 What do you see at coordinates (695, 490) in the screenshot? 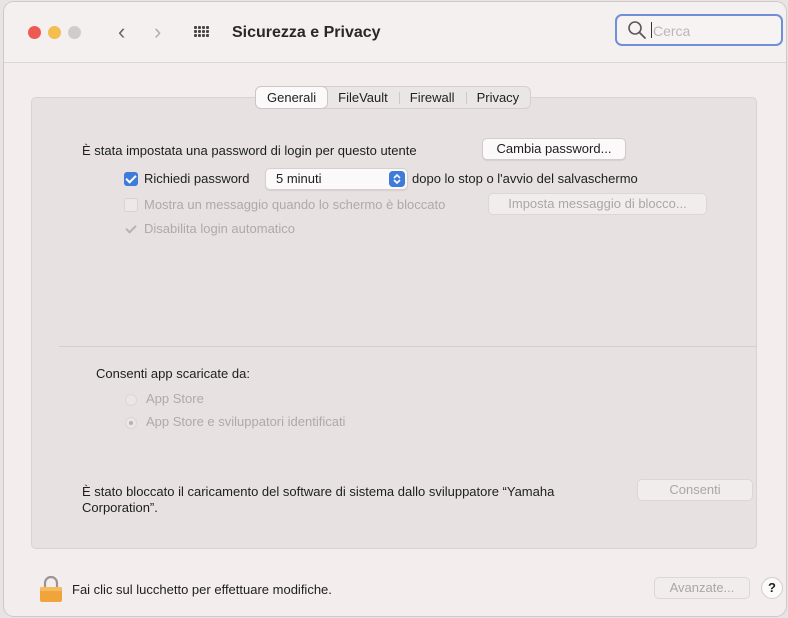
I see `allow-button: Consenti` at bounding box center [695, 490].